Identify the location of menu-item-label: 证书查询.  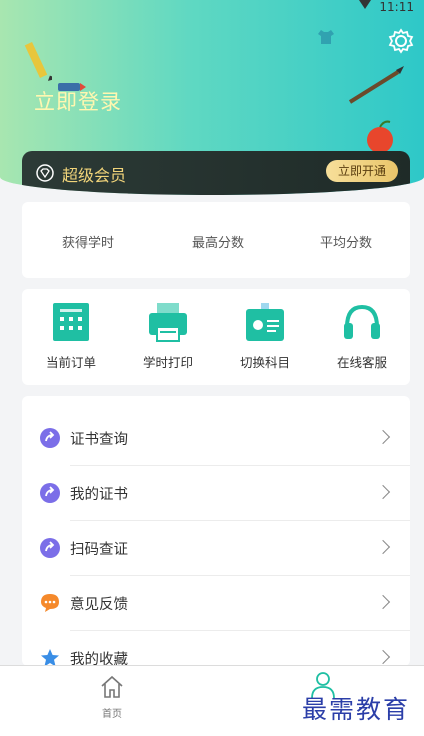
(99, 440).